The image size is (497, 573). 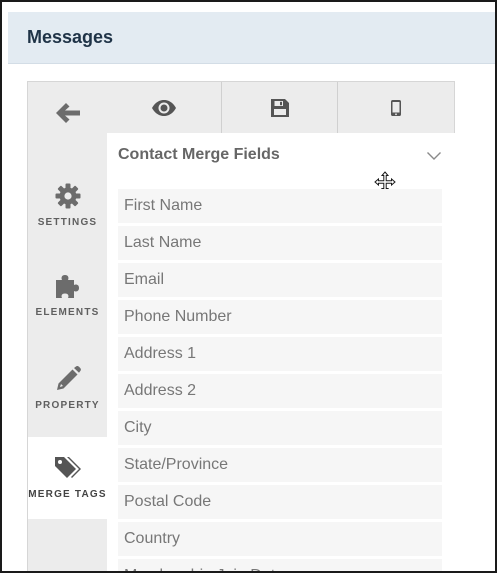 What do you see at coordinates (67, 405) in the screenshot?
I see `nav-property-label: PROPERTY` at bounding box center [67, 405].